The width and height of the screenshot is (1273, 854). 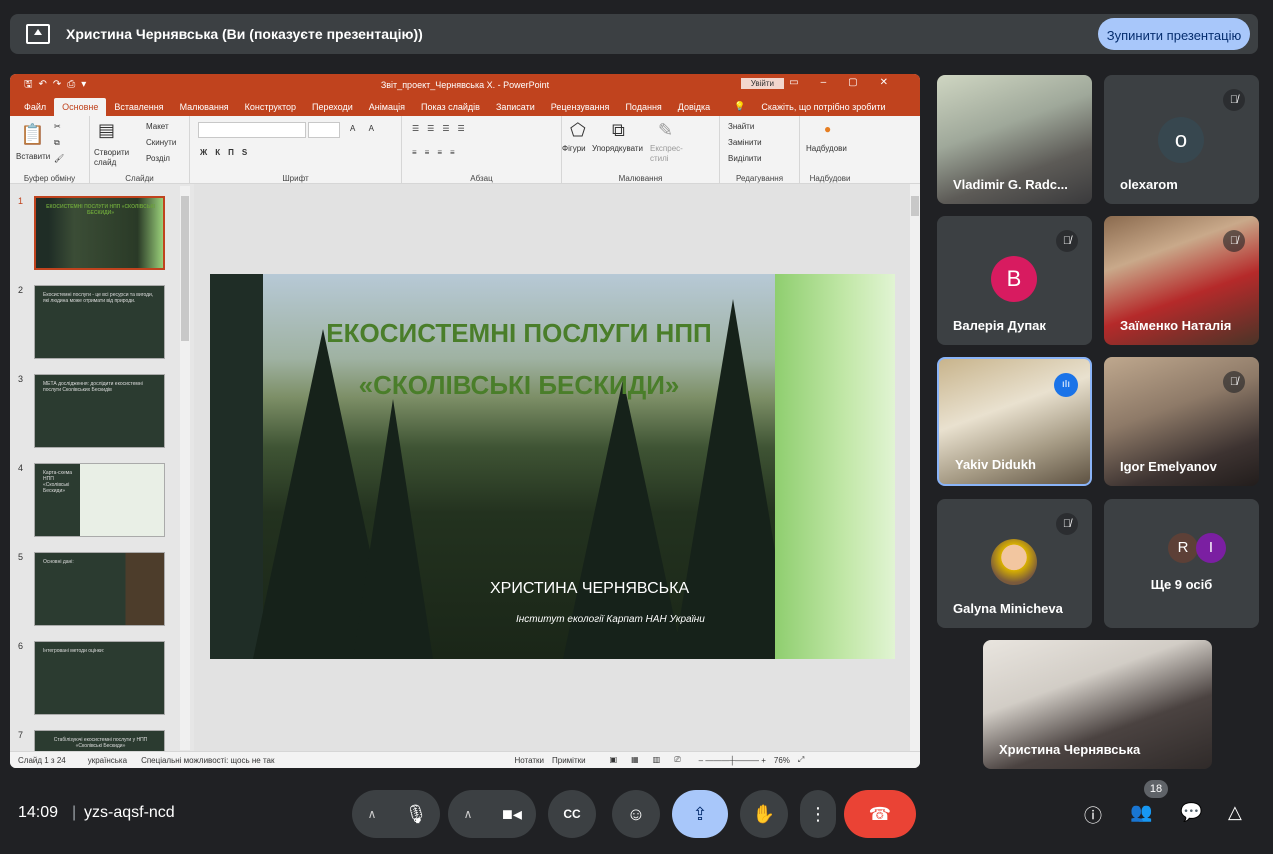 I want to click on clipboard-group: 📋 Вставити ✂ ⧉ 🖌 Буфер обміну, so click(x=50, y=150).